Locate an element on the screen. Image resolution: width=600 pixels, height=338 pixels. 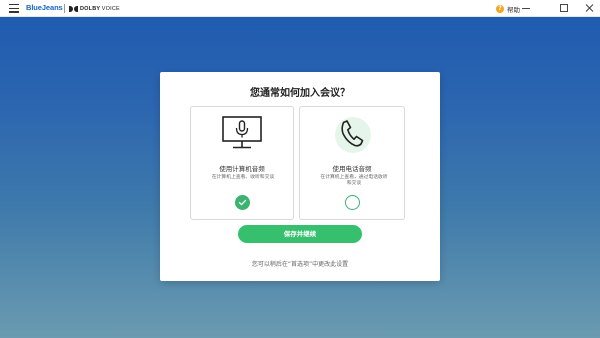
option-phone-audio: 使用电话音频 在计算机上查看，通过电话收听和交谈 is located at coordinates (352, 163).